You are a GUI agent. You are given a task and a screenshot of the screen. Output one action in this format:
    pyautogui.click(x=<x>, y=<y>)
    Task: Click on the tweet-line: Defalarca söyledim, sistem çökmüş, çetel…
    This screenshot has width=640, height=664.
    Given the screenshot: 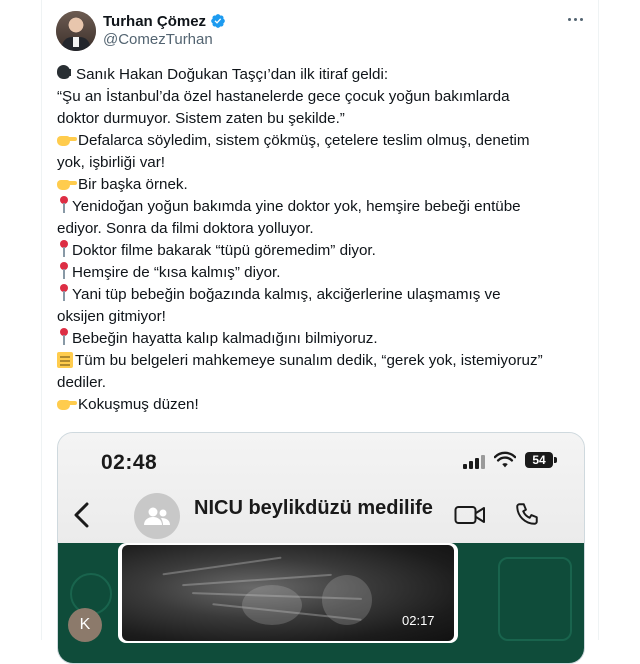 What is the action you would take?
    pyautogui.click(x=317, y=141)
    